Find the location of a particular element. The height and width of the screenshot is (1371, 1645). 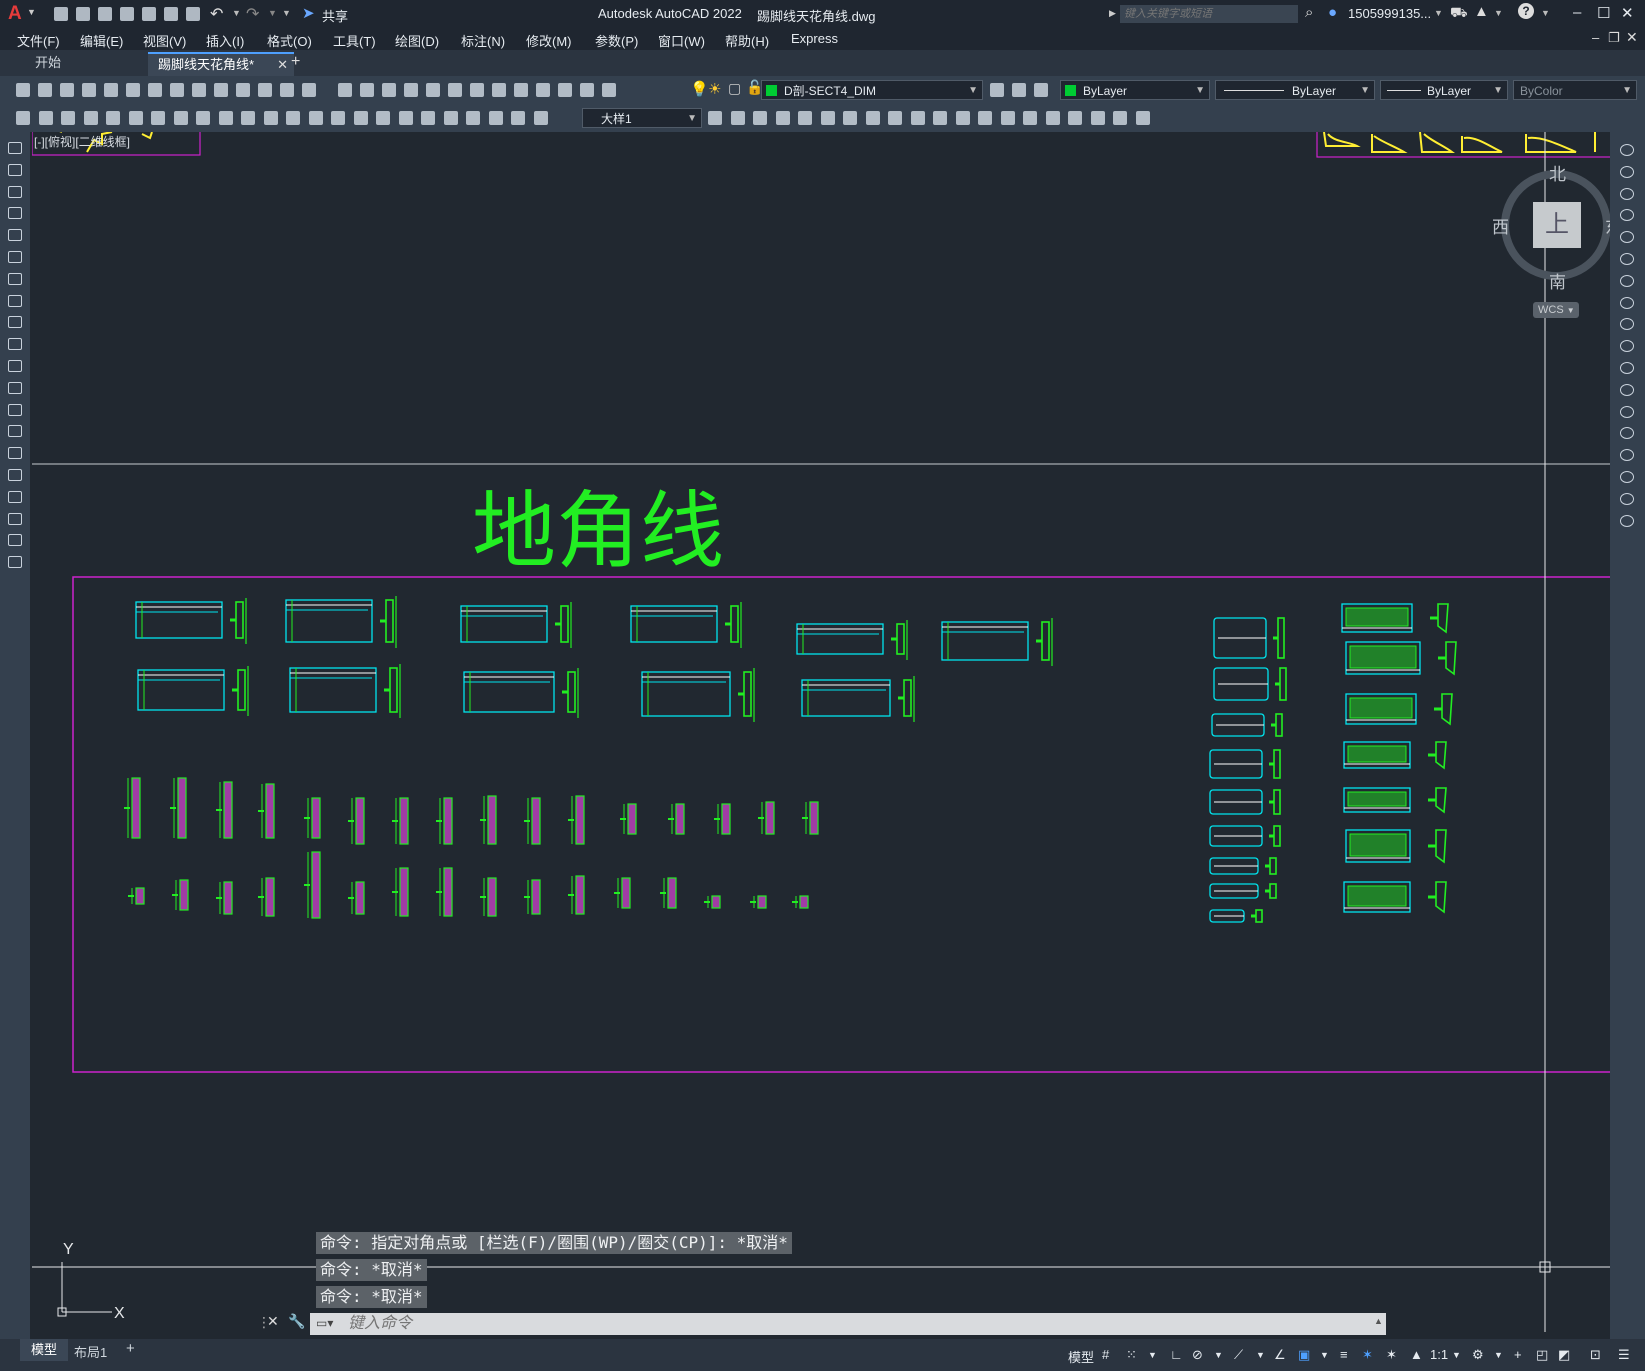

osnap-dropdown-icon: ▼ is located at coordinates (1324, 1355).